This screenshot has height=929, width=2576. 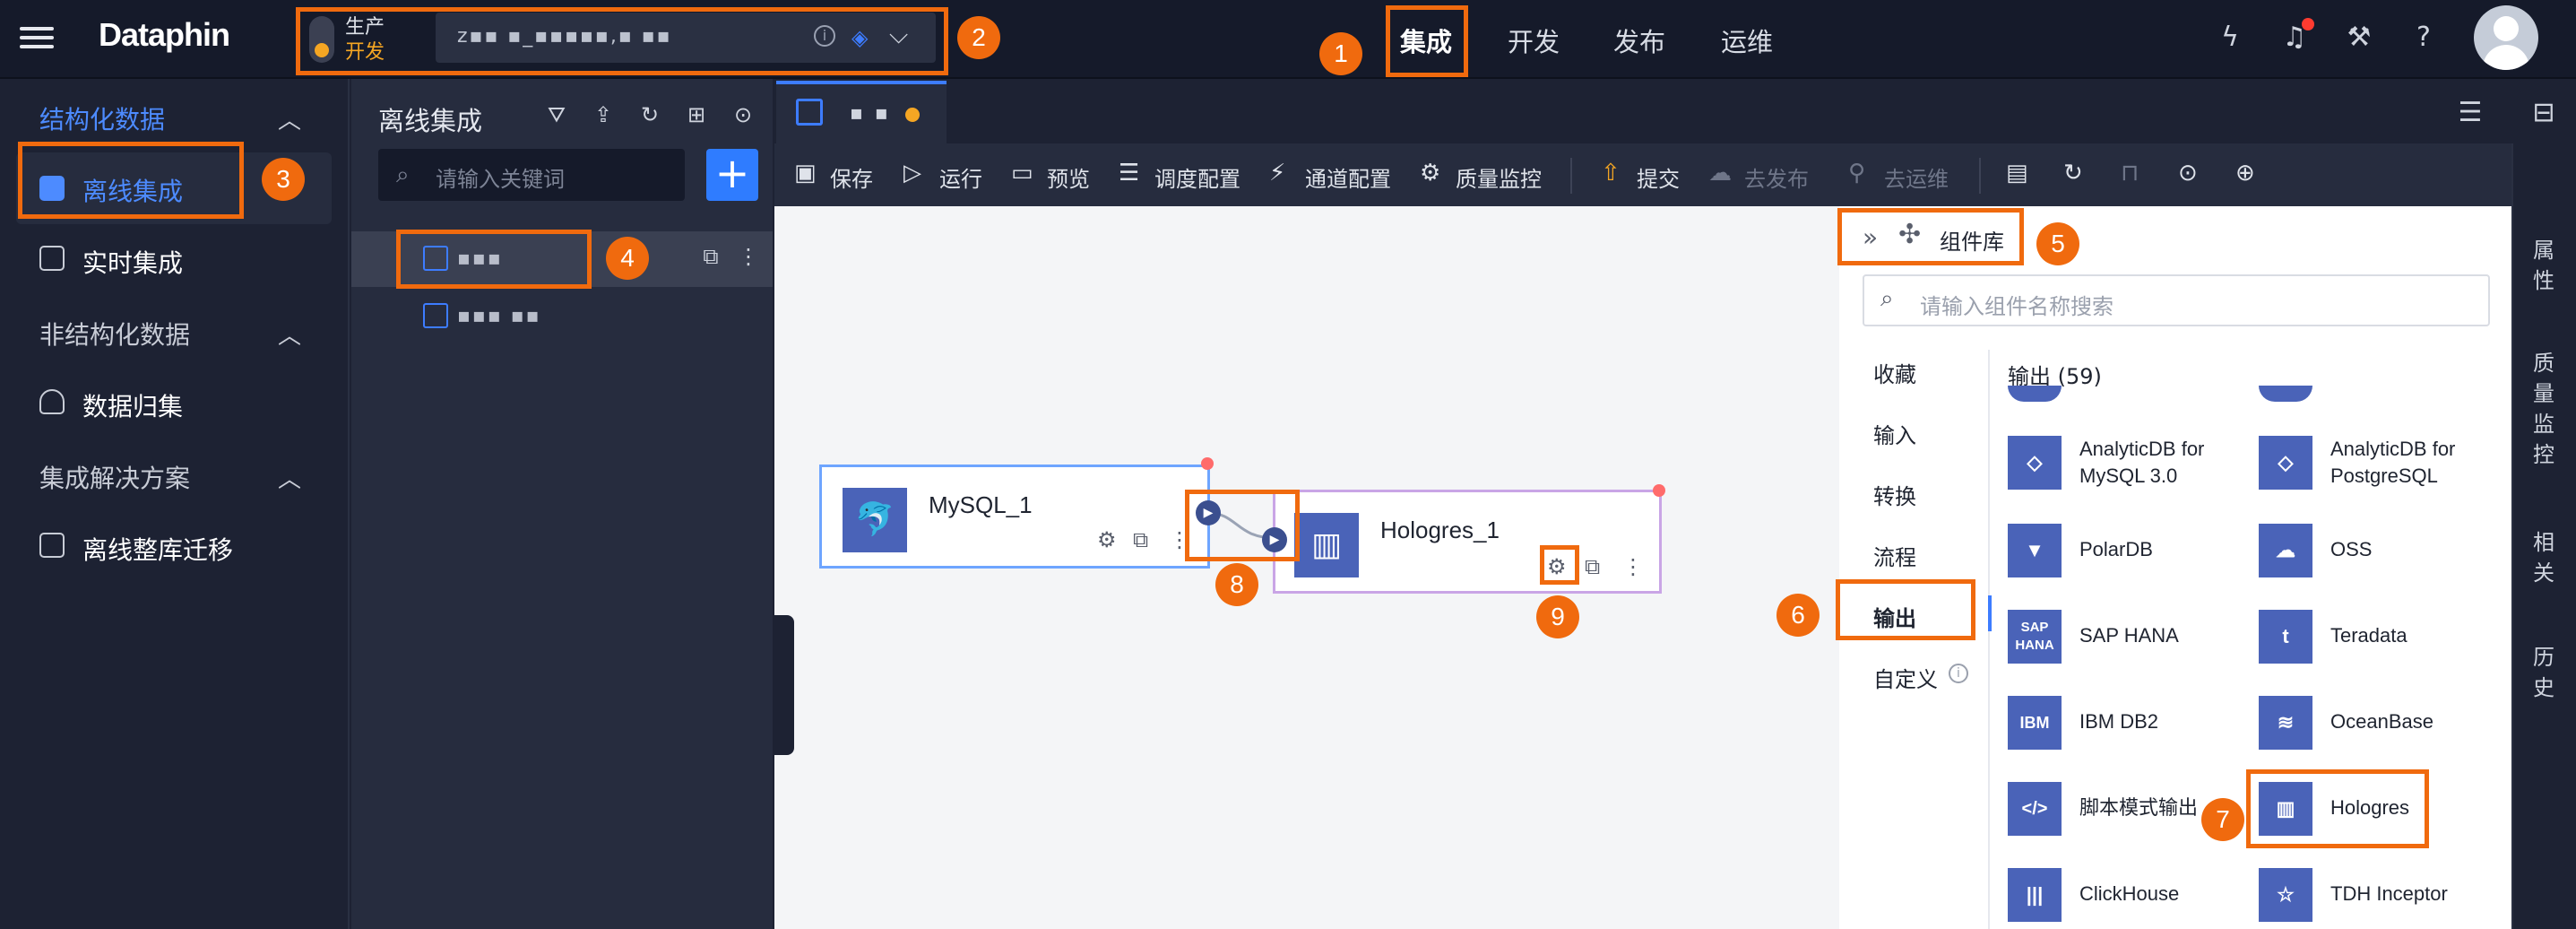 I want to click on filter-icon: ⛛, so click(x=556, y=115).